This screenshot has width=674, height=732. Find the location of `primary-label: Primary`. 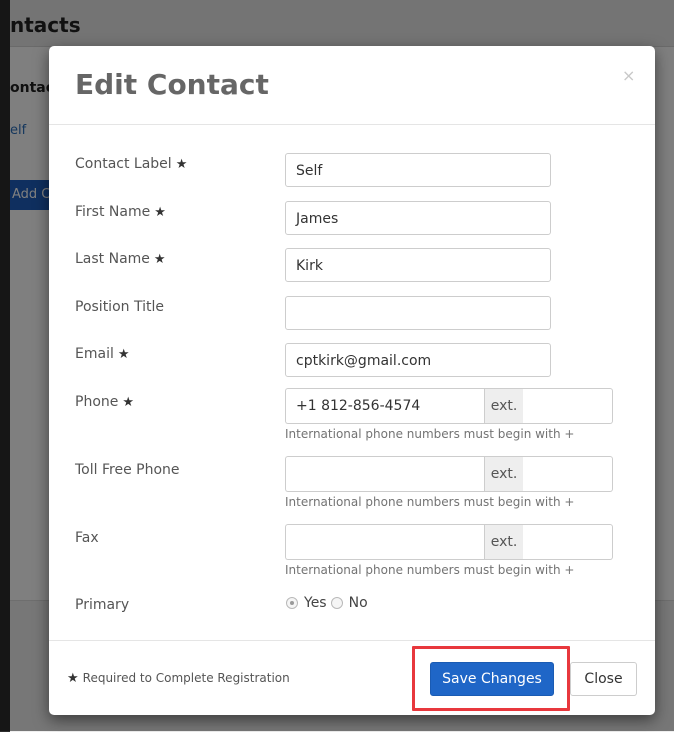

primary-label: Primary is located at coordinates (102, 605).